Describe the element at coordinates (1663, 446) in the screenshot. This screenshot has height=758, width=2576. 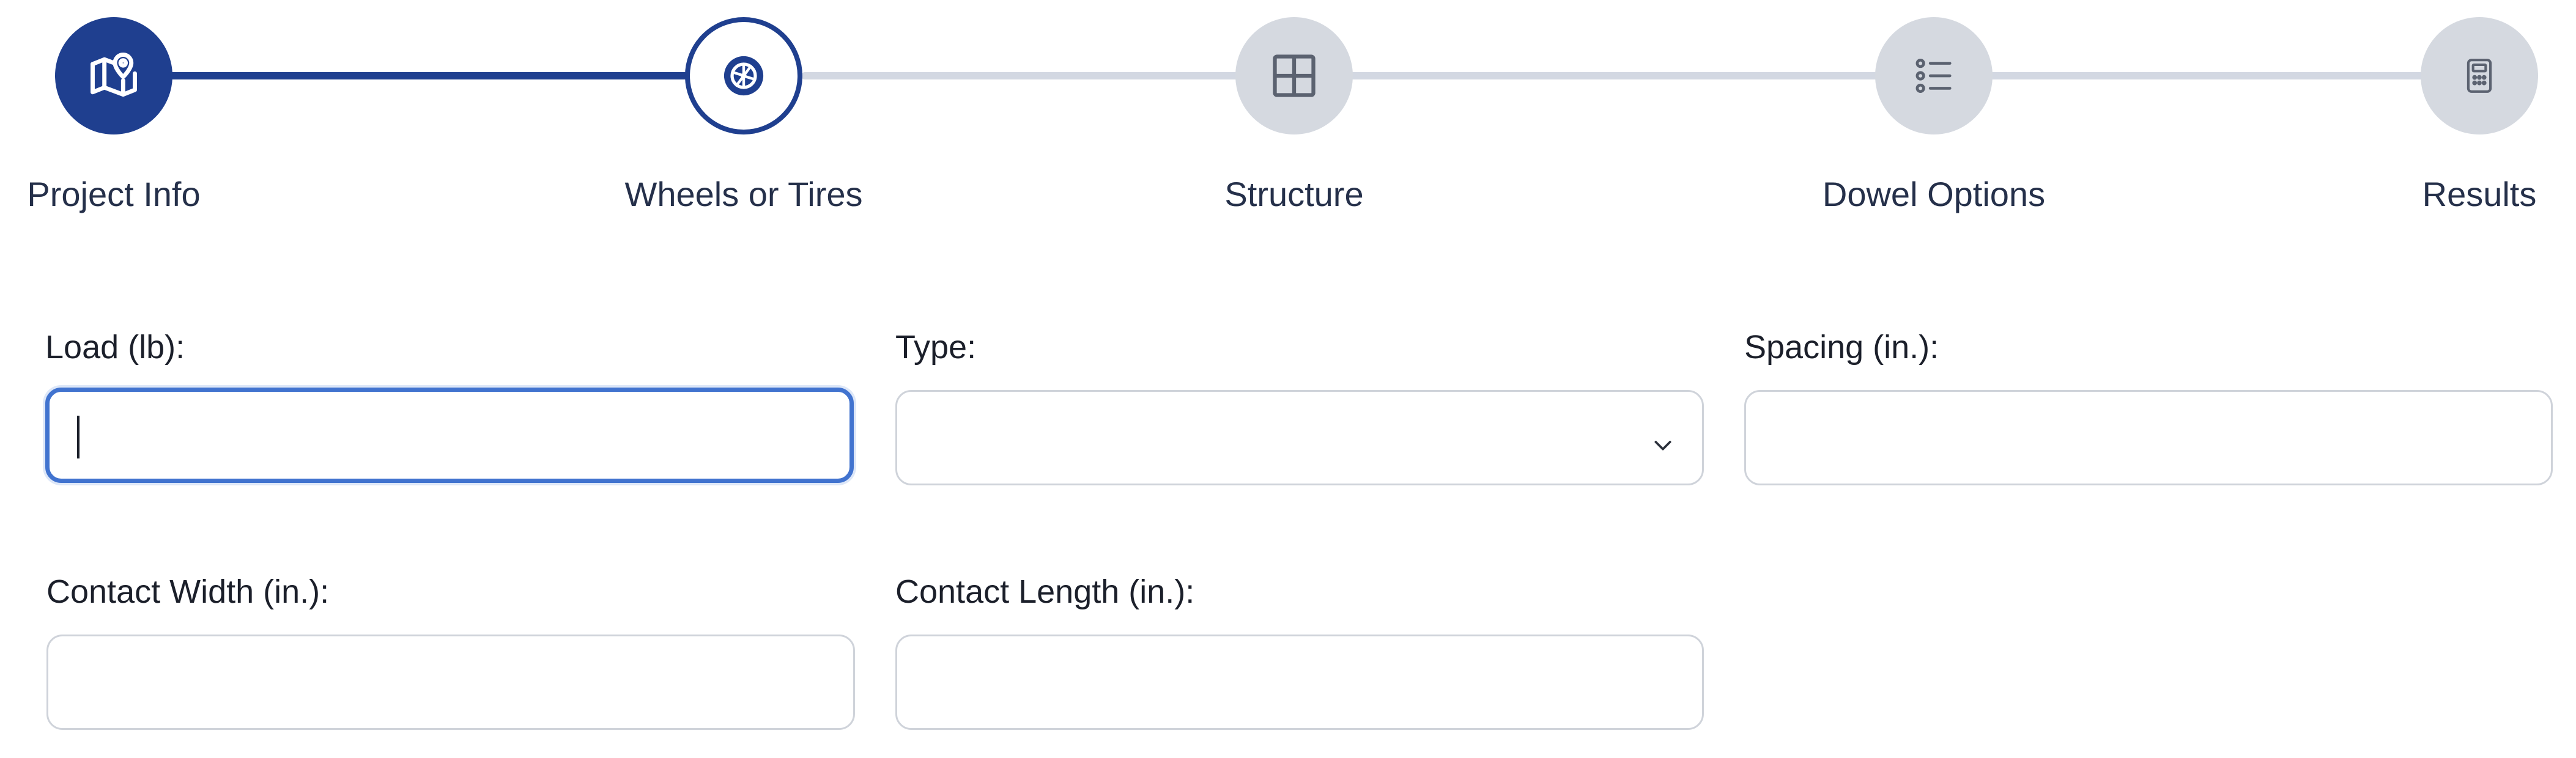
I see `chevron-down-icon` at that location.